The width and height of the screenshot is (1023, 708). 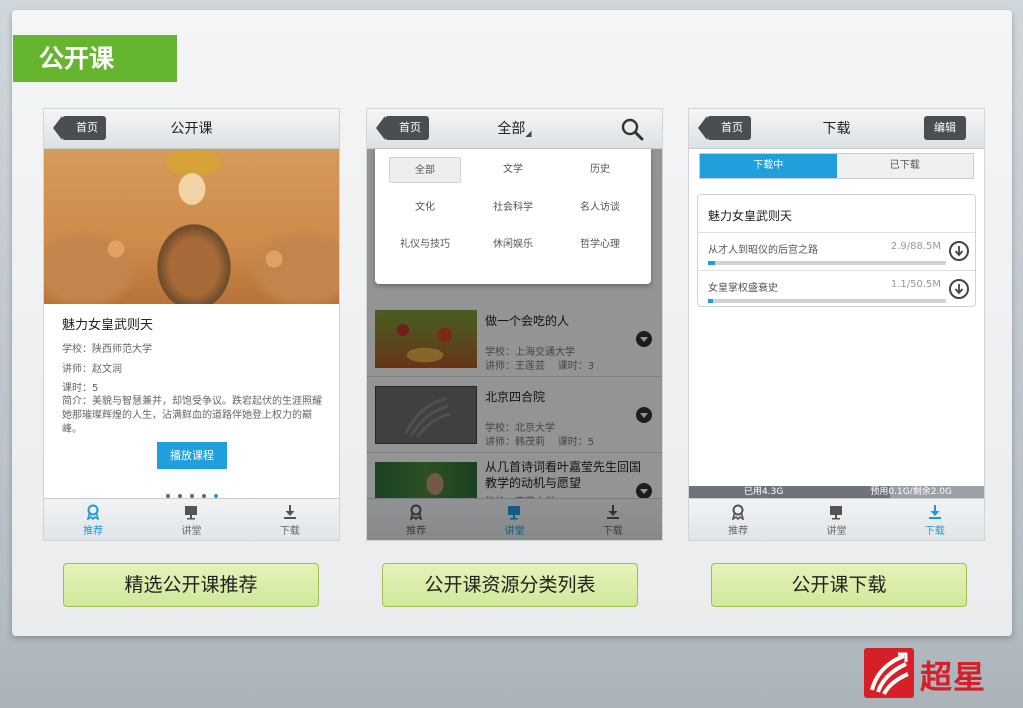 I want to click on download-segment-control: 下载中 已下载, so click(x=836, y=166).